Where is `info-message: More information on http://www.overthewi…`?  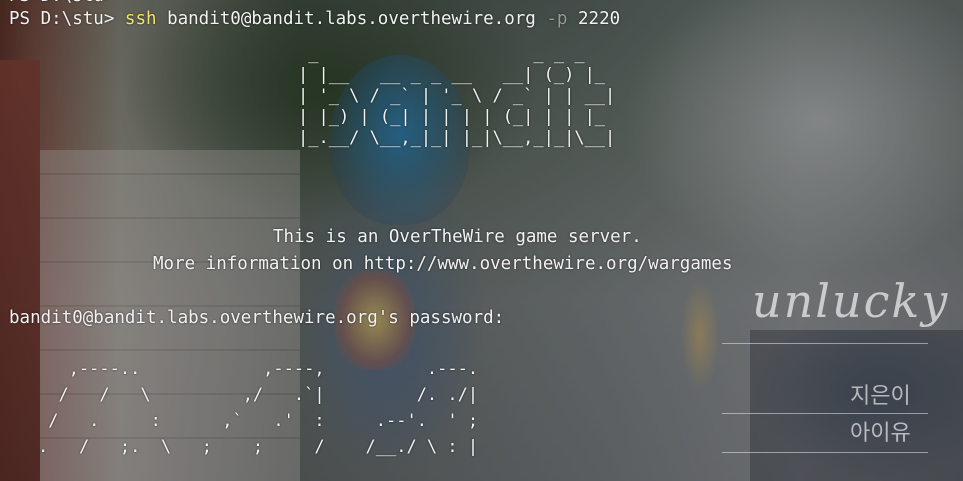
info-message: More information on http://www.overthewi… is located at coordinates (443, 264).